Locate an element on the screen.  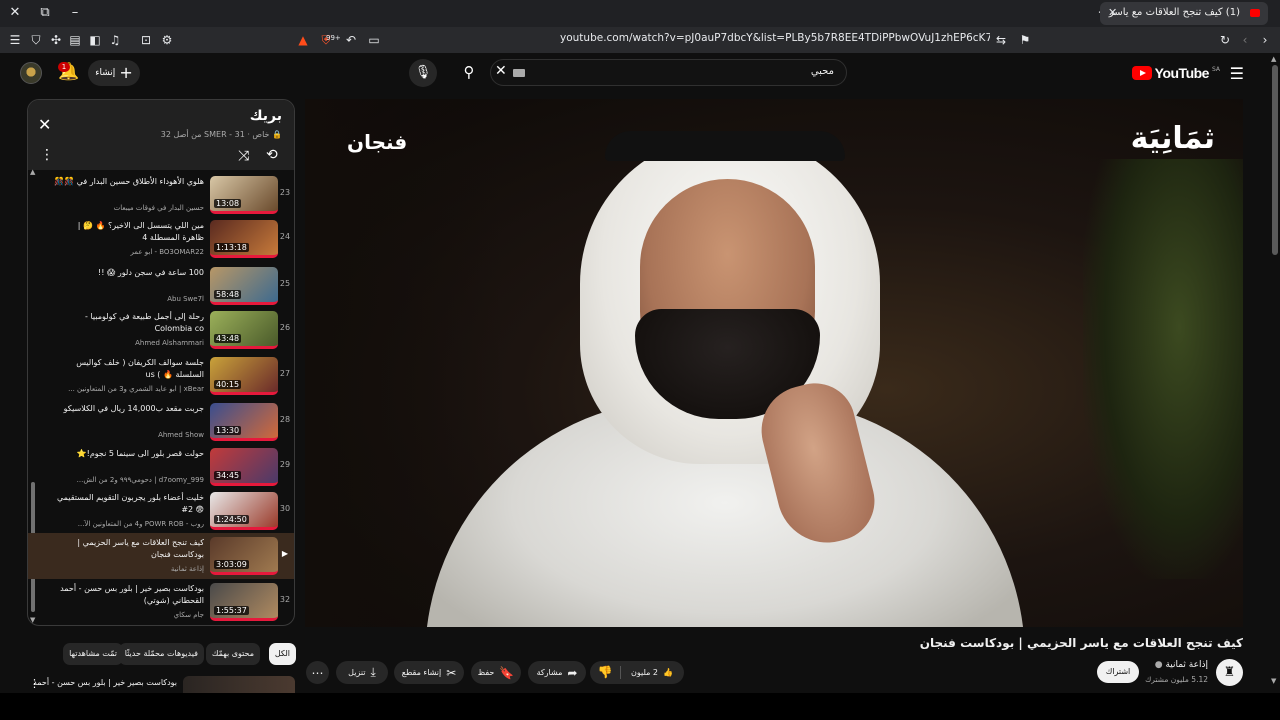
minimize-window-icon: – is located at coordinates (75, 13).